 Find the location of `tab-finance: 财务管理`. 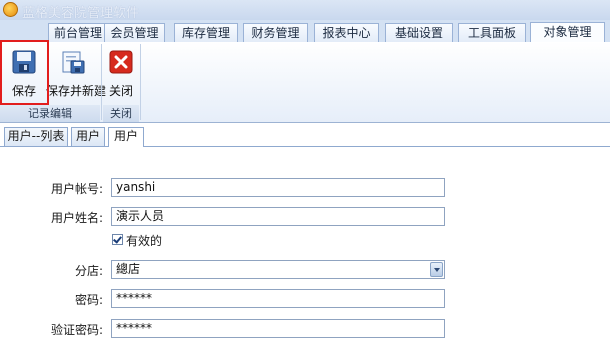

tab-finance: 财务管理 is located at coordinates (275, 32).